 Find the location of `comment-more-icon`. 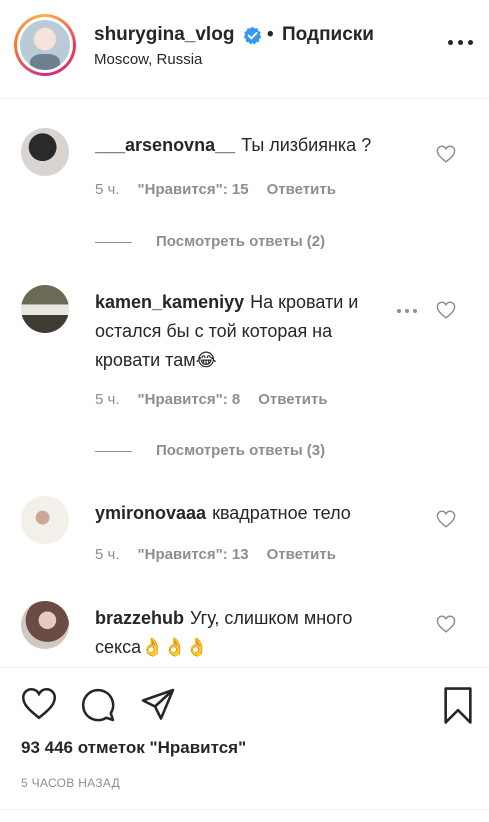

comment-more-icon is located at coordinates (408, 312).